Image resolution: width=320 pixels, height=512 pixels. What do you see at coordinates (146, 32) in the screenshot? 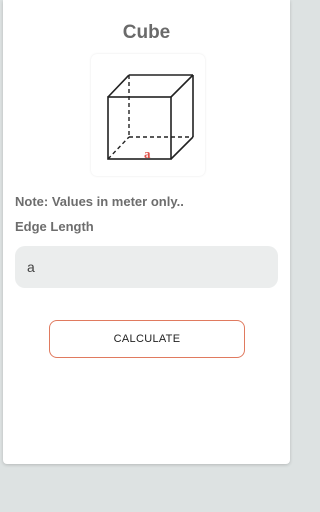
I see `page-title: Cube` at bounding box center [146, 32].